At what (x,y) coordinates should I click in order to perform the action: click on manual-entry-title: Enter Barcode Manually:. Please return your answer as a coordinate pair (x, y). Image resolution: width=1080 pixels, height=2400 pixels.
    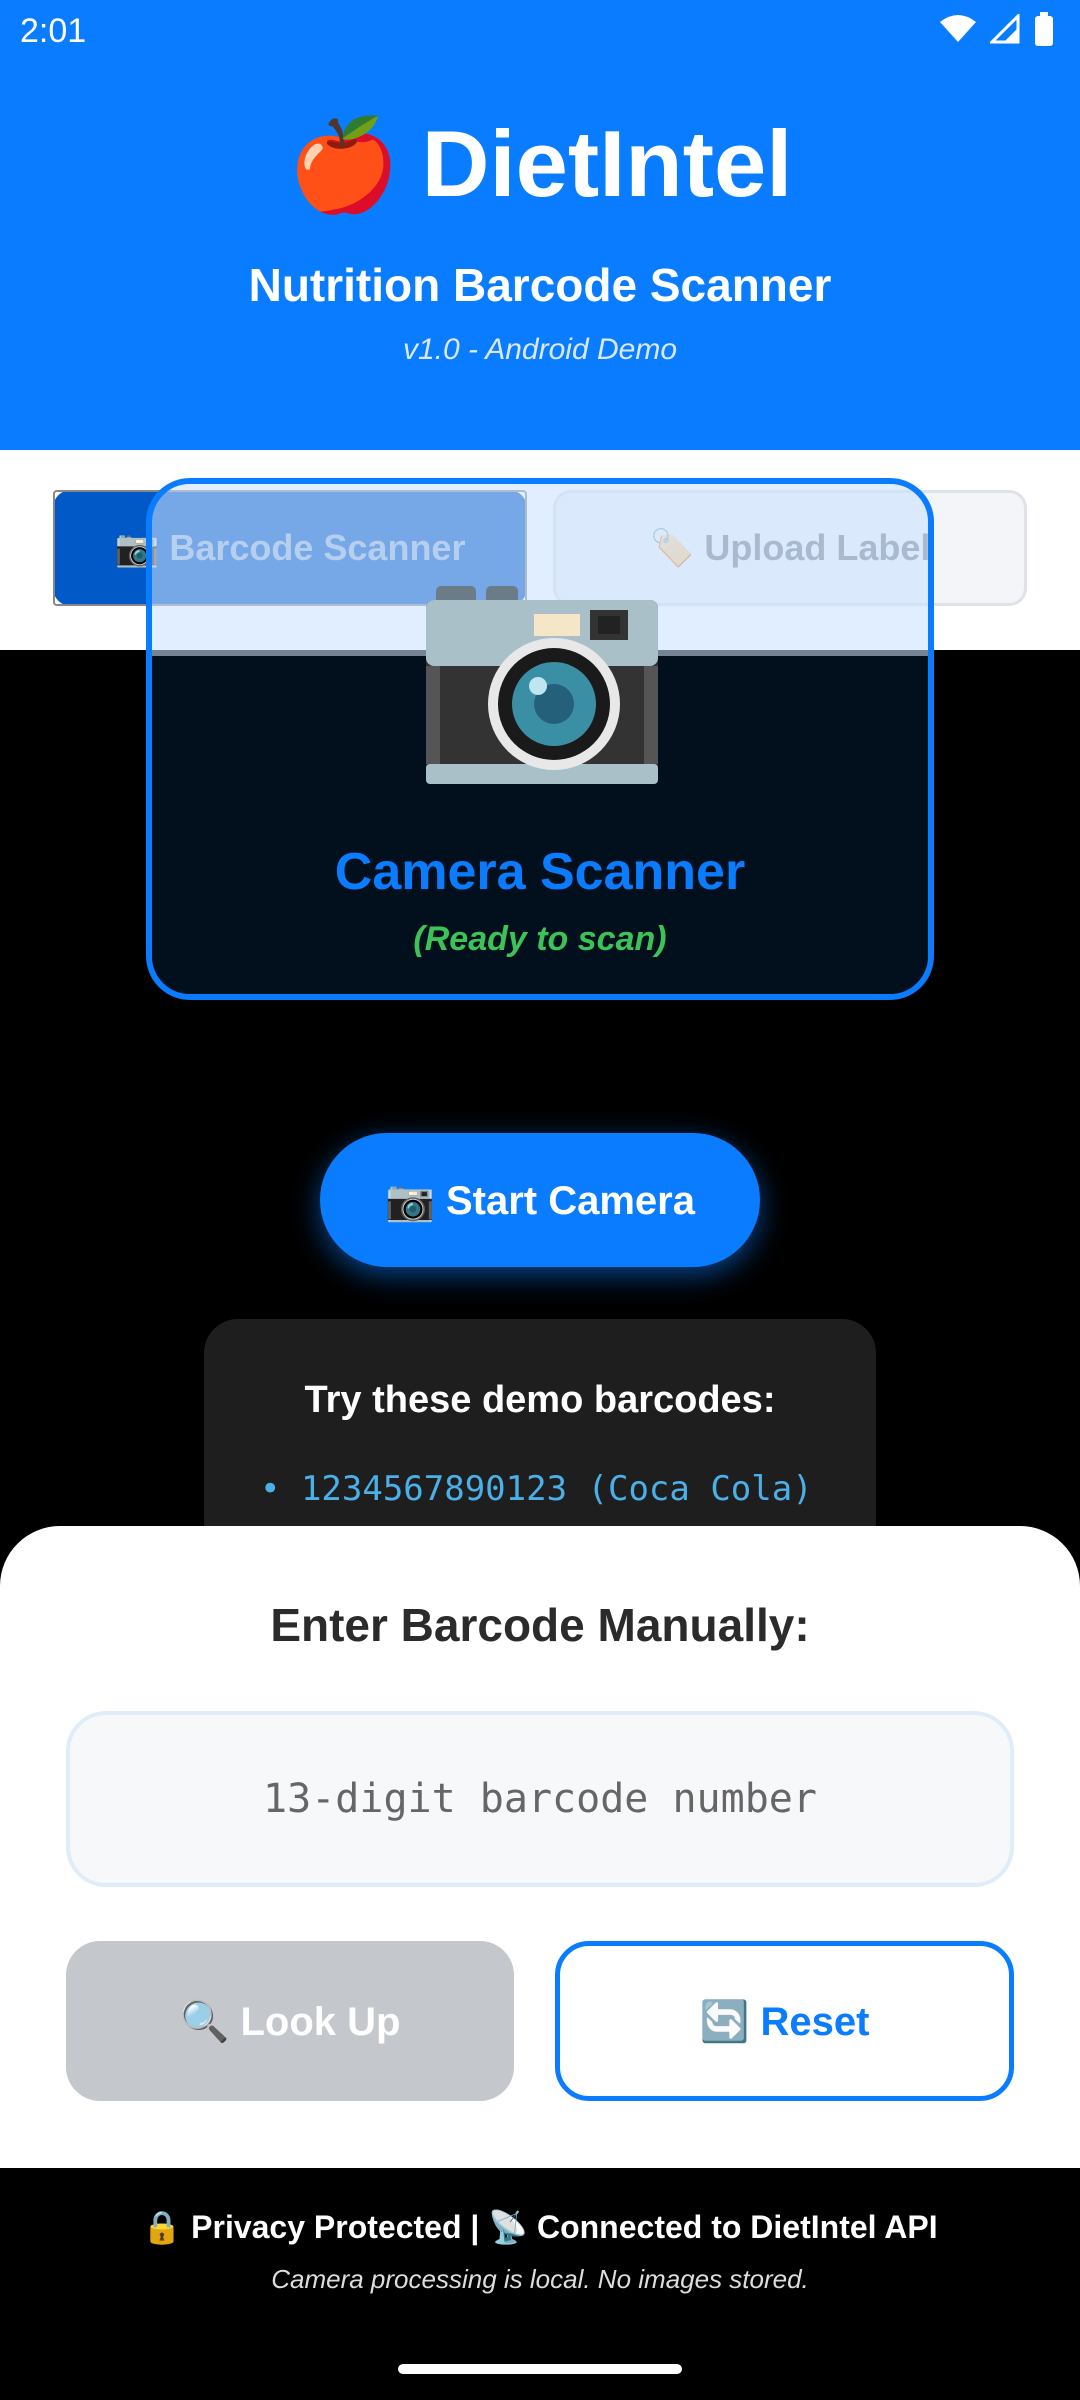
    Looking at the image, I should click on (540, 1625).